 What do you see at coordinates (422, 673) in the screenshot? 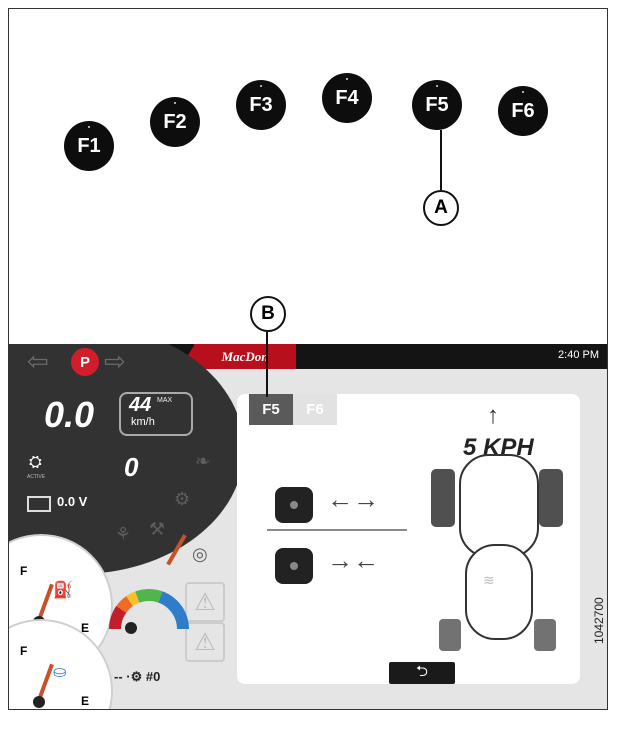
I see `back-button: ⮌` at bounding box center [422, 673].